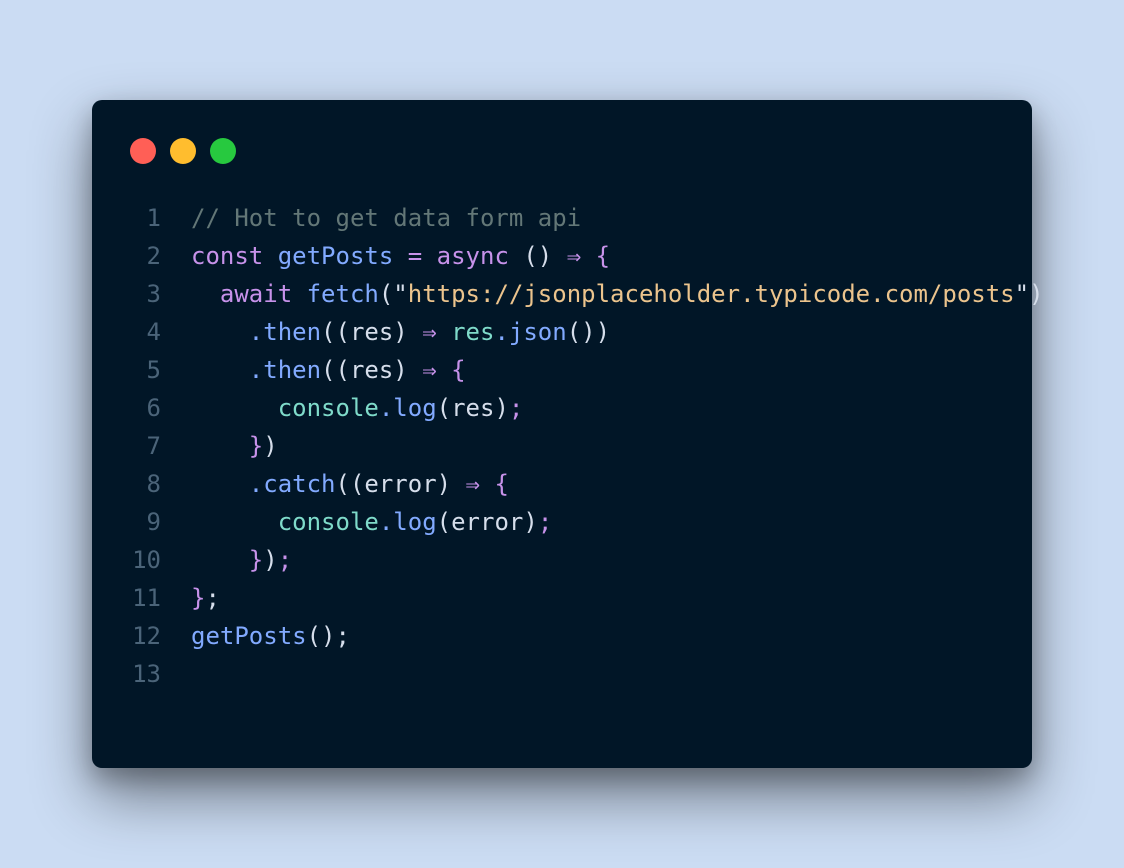 Image resolution: width=1124 pixels, height=868 pixels. What do you see at coordinates (223, 151) in the screenshot?
I see `maximize-dot-icon` at bounding box center [223, 151].